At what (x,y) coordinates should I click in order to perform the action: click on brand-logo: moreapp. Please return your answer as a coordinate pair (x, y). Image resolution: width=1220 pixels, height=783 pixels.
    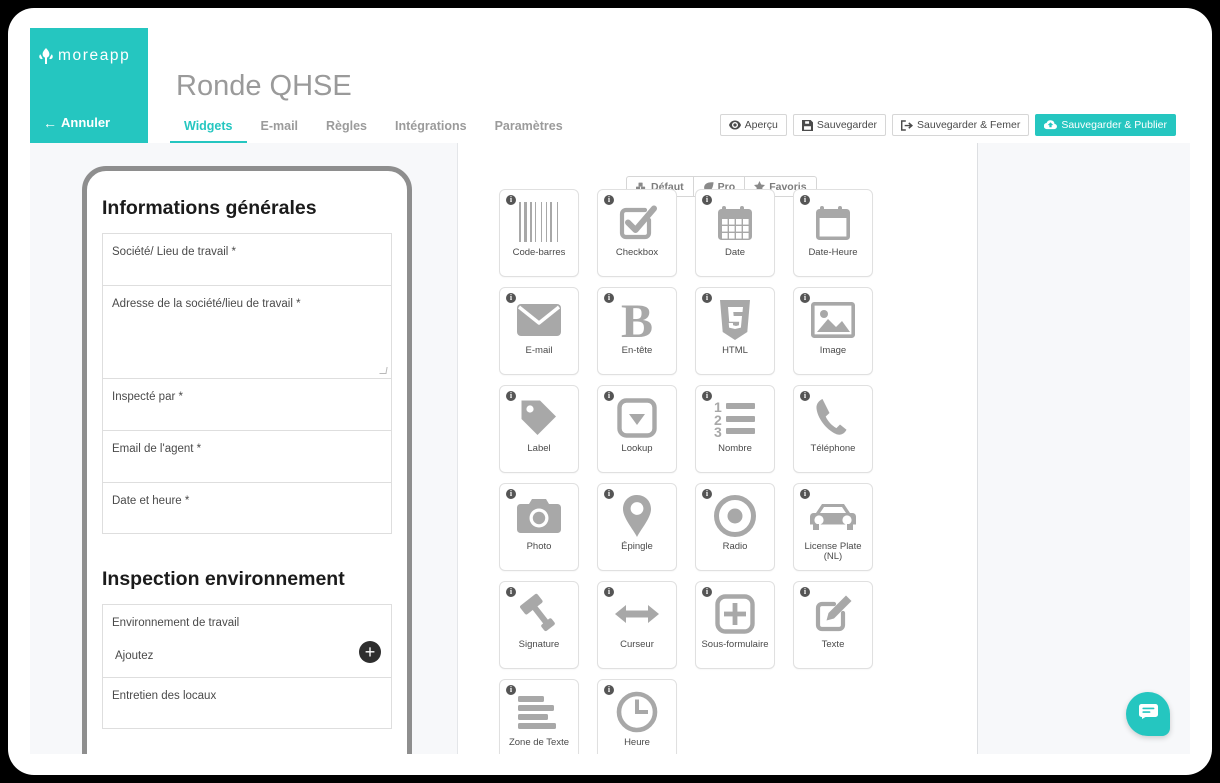
    Looking at the image, I should click on (84, 56).